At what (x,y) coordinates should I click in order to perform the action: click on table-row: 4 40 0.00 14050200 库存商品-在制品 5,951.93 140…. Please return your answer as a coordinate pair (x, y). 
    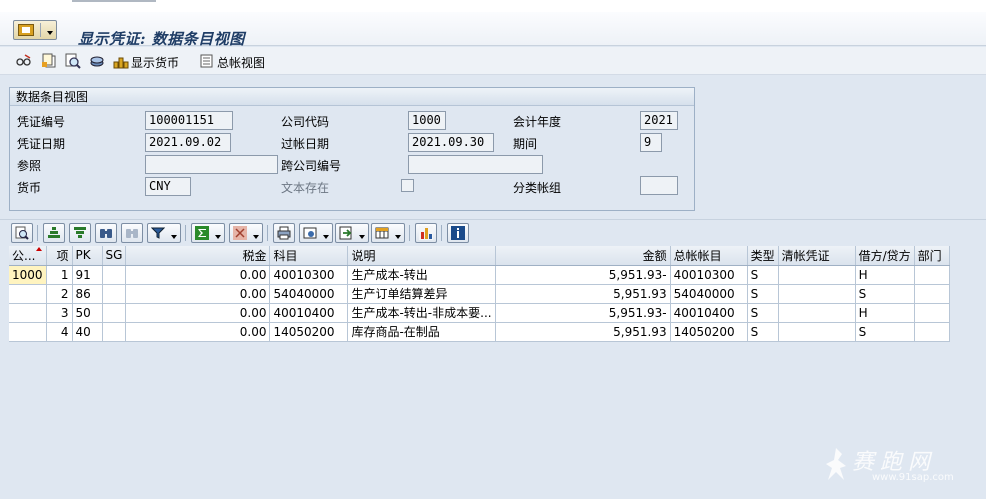
    Looking at the image, I should click on (479, 332).